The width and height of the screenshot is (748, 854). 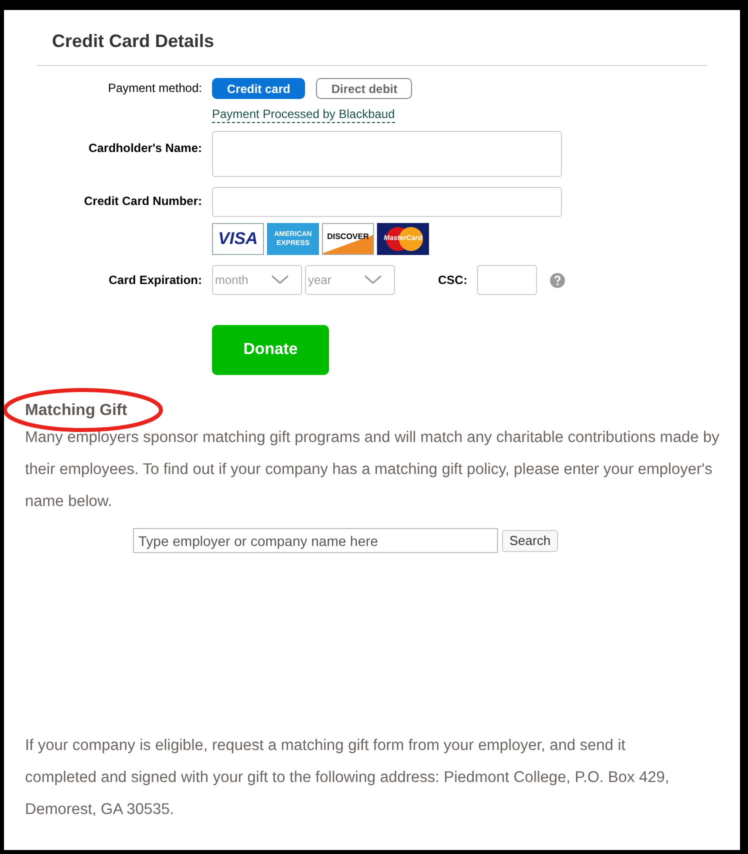 I want to click on matching-gift-footer: If your company is eligible, request a matching gift form from your employer, and send it completed and signed with your gift to the following address: Piedmont College, P.O. Box 429, Demorest, GA 30535., so click(x=375, y=778).